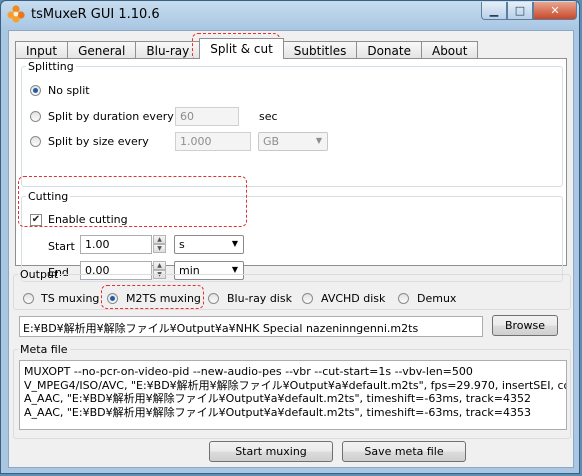 The width and height of the screenshot is (582, 476). I want to click on caption-buttons: ▁ □ ✕, so click(529, 11).